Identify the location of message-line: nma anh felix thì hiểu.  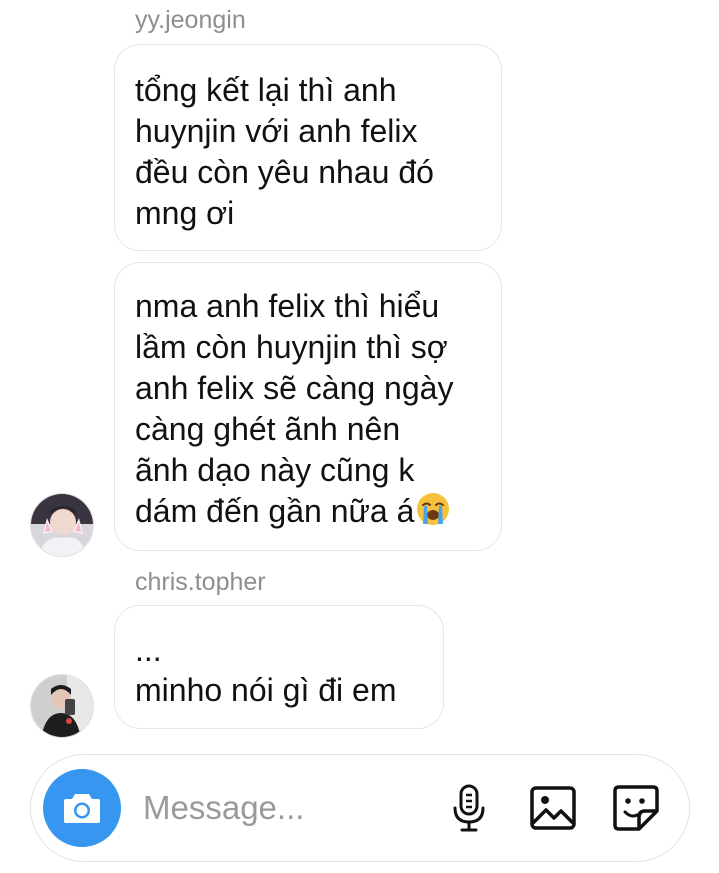
(287, 306).